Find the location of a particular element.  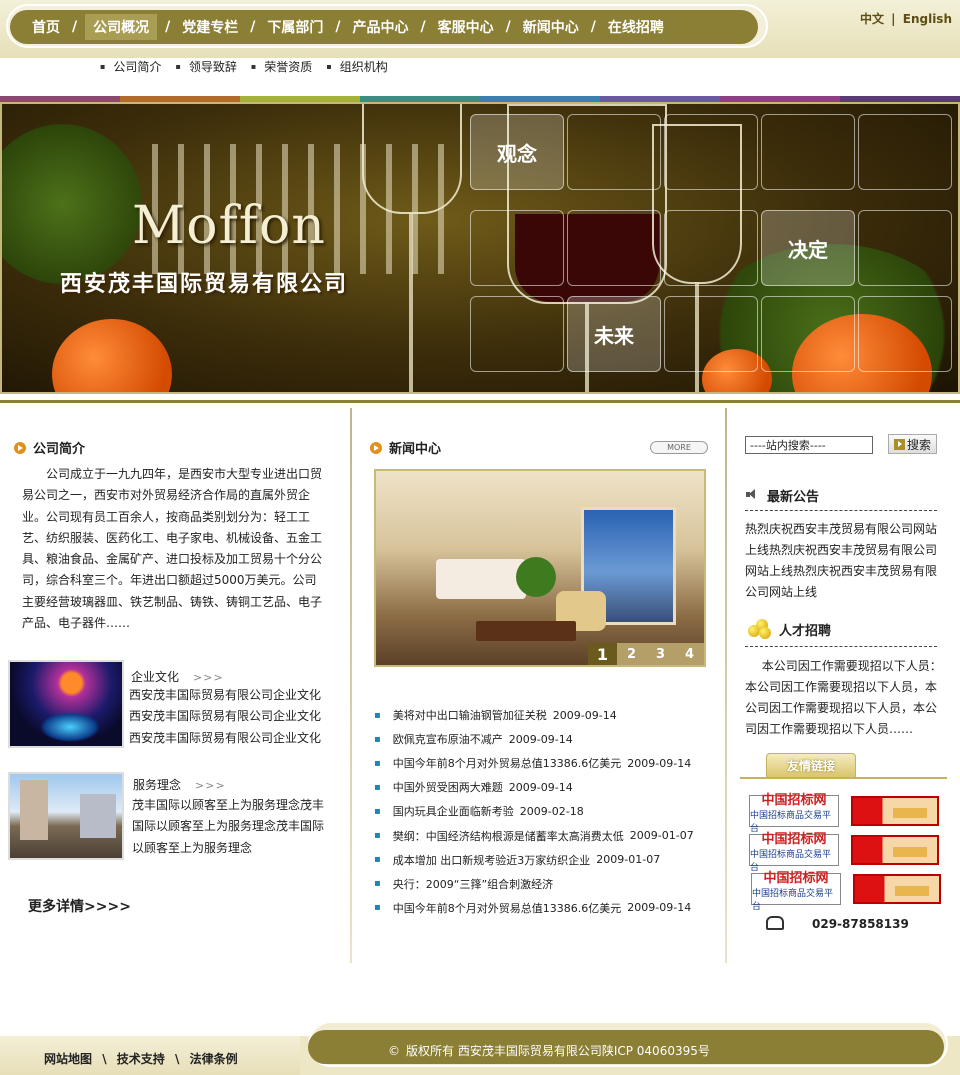

service-card-line: 国际以顾客至上为服务理念茂丰国际 is located at coordinates (228, 826).